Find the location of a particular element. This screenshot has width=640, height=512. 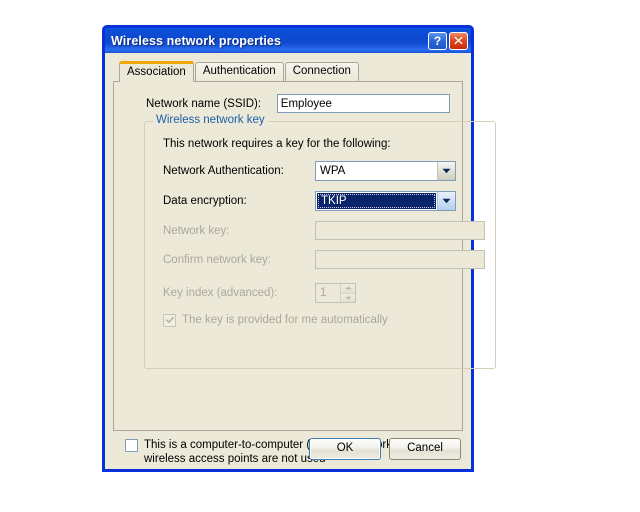

chevron-up-icon is located at coordinates (347, 289).